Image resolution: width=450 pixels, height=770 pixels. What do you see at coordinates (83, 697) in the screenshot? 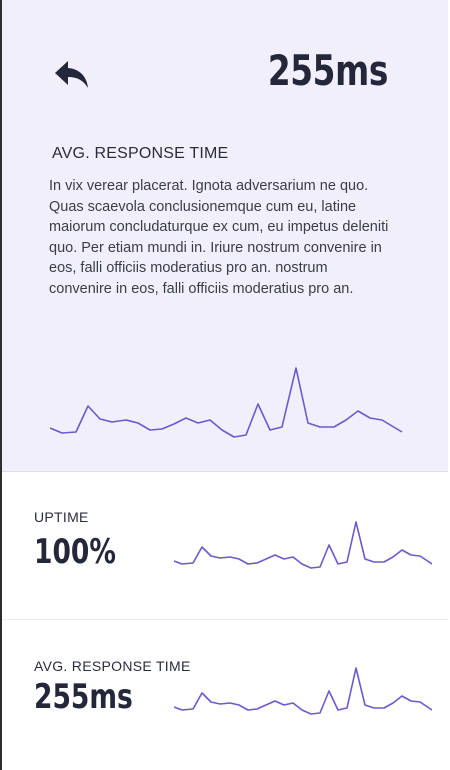
I see `card-value: 255ms` at bounding box center [83, 697].